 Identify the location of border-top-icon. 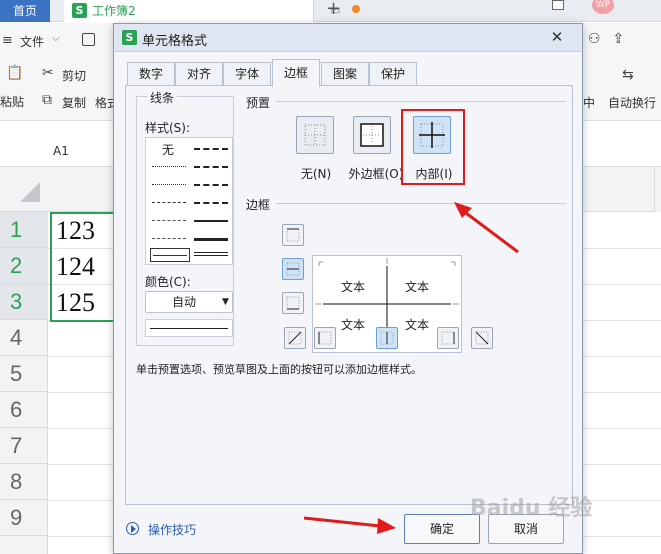
(293, 235).